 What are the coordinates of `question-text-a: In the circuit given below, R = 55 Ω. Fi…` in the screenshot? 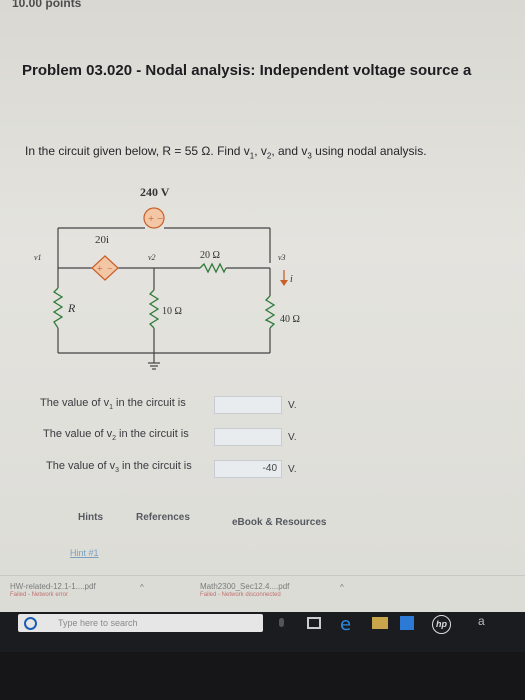 It's located at (137, 151).